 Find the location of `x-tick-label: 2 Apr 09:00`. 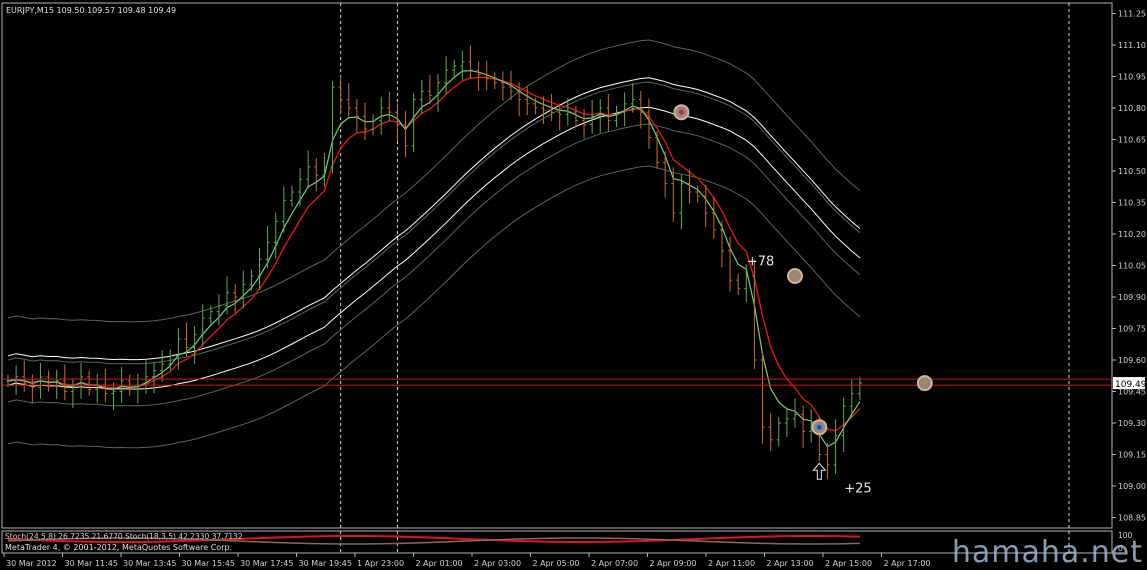

x-tick-label: 2 Apr 09:00 is located at coordinates (673, 563).